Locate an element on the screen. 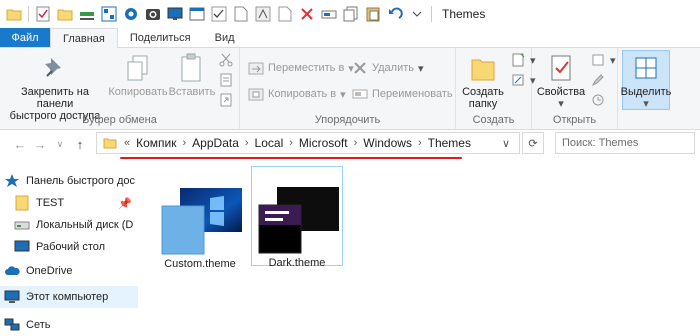 This screenshot has height=336, width=700. breadcrumb-segment: Компик is located at coordinates (156, 143).